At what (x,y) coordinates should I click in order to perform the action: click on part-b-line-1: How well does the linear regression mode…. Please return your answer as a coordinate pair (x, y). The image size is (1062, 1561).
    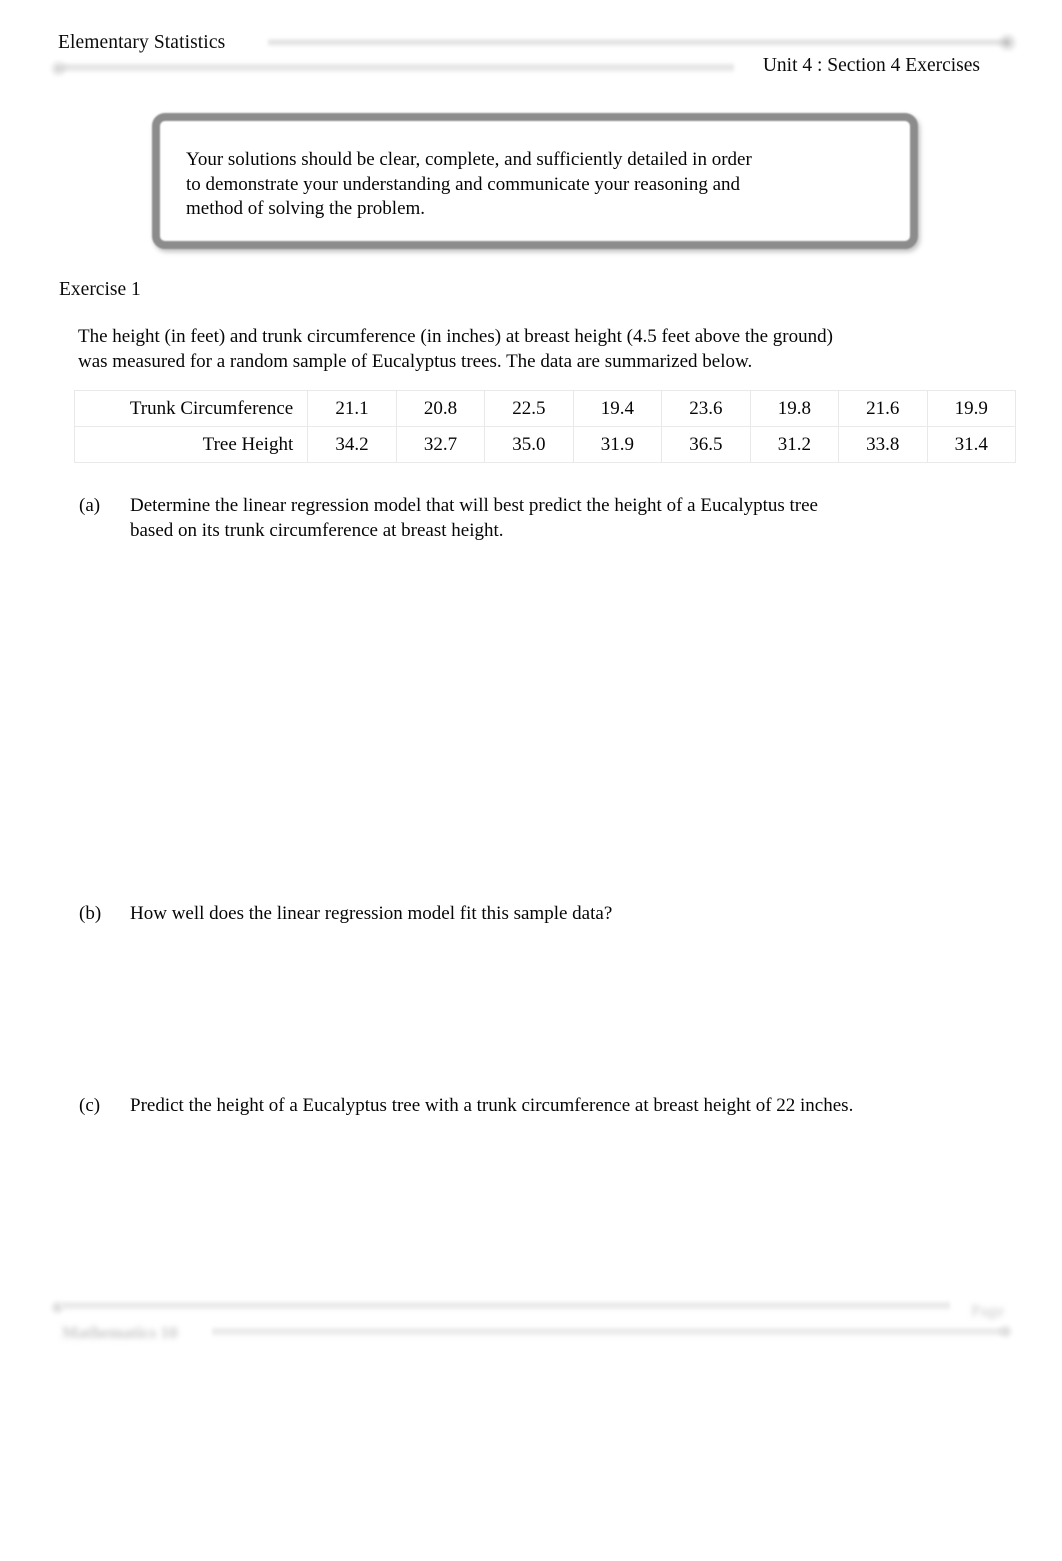
    Looking at the image, I should click on (371, 913).